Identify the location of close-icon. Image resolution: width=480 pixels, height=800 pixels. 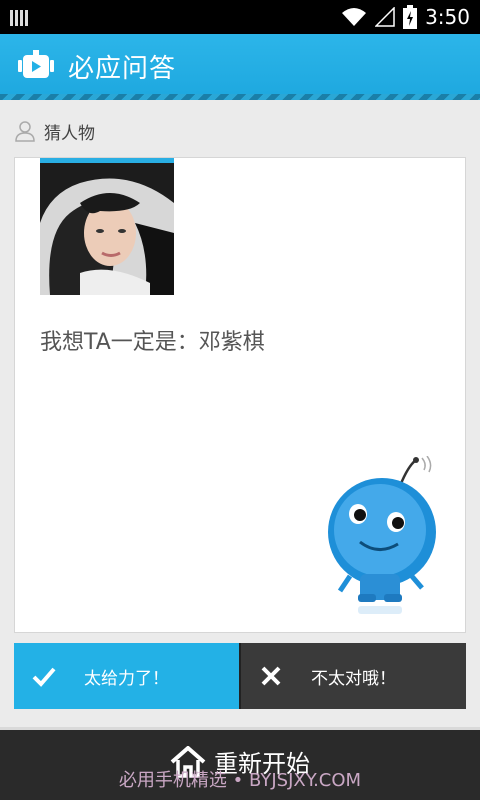
(271, 676).